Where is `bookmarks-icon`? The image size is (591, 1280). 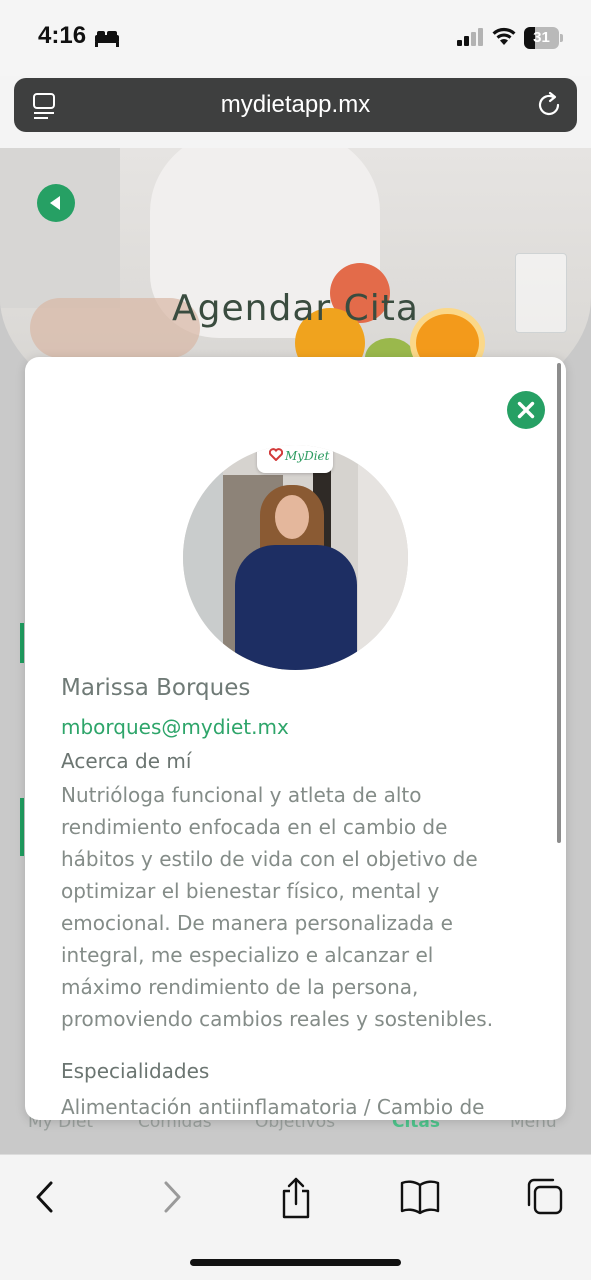 bookmarks-icon is located at coordinates (420, 1197).